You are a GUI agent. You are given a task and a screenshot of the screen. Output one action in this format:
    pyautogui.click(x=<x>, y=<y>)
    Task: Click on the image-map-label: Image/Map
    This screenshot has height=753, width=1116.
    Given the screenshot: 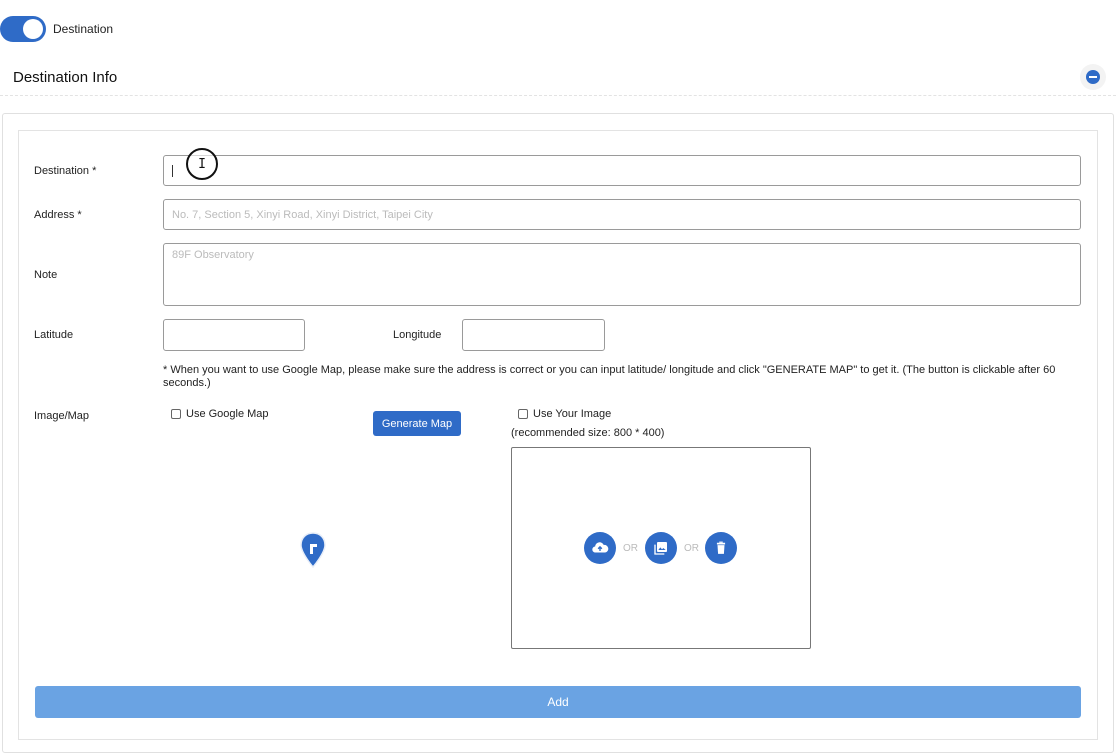 What is the action you would take?
    pyautogui.click(x=62, y=416)
    